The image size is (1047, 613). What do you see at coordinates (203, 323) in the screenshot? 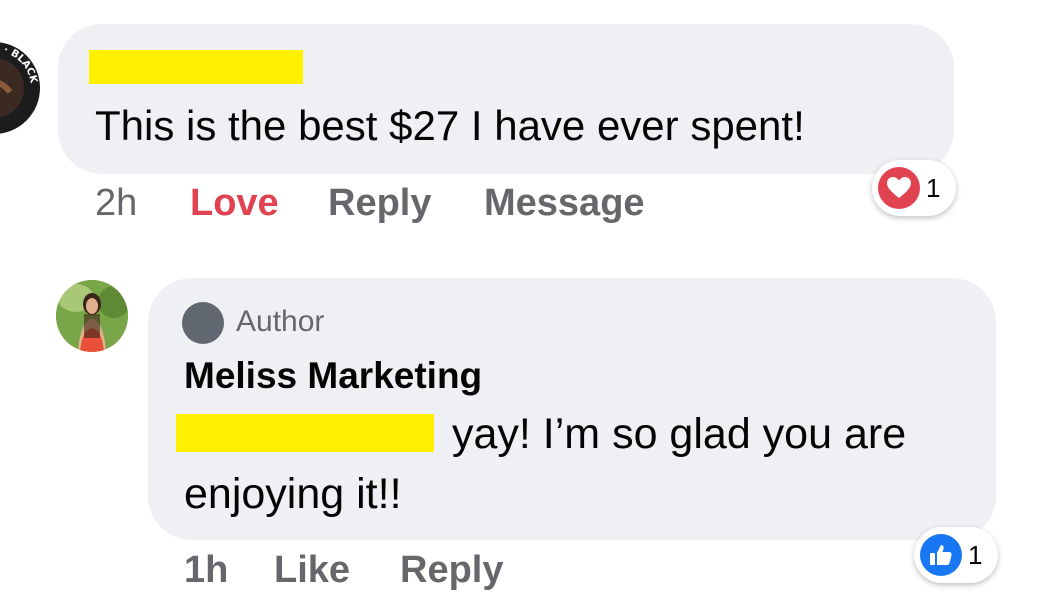
I see `author-badge-icon` at bounding box center [203, 323].